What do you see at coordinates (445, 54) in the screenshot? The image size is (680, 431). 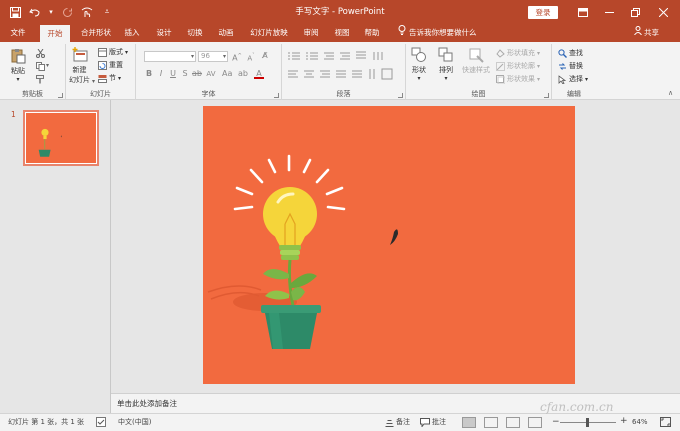 I see `arrange-icon` at bounding box center [445, 54].